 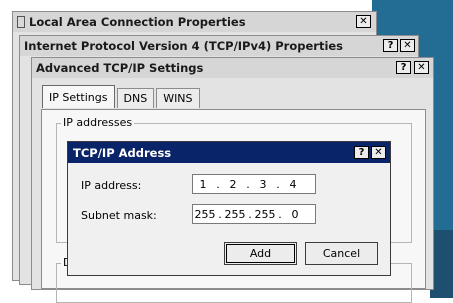 I want to click on tab-dns: DNS, so click(x=135, y=98).